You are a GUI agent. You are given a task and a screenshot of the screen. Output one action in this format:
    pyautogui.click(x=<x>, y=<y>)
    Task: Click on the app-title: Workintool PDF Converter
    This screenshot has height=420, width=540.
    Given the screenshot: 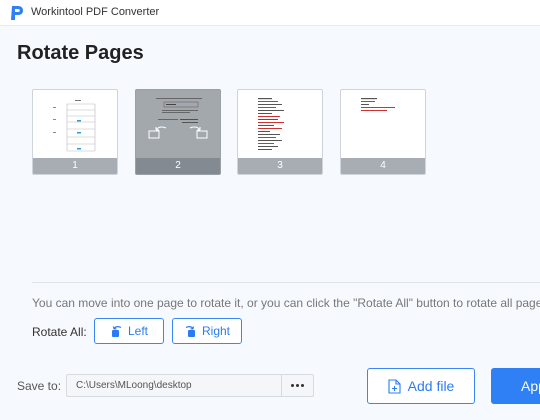 What is the action you would take?
    pyautogui.click(x=95, y=12)
    